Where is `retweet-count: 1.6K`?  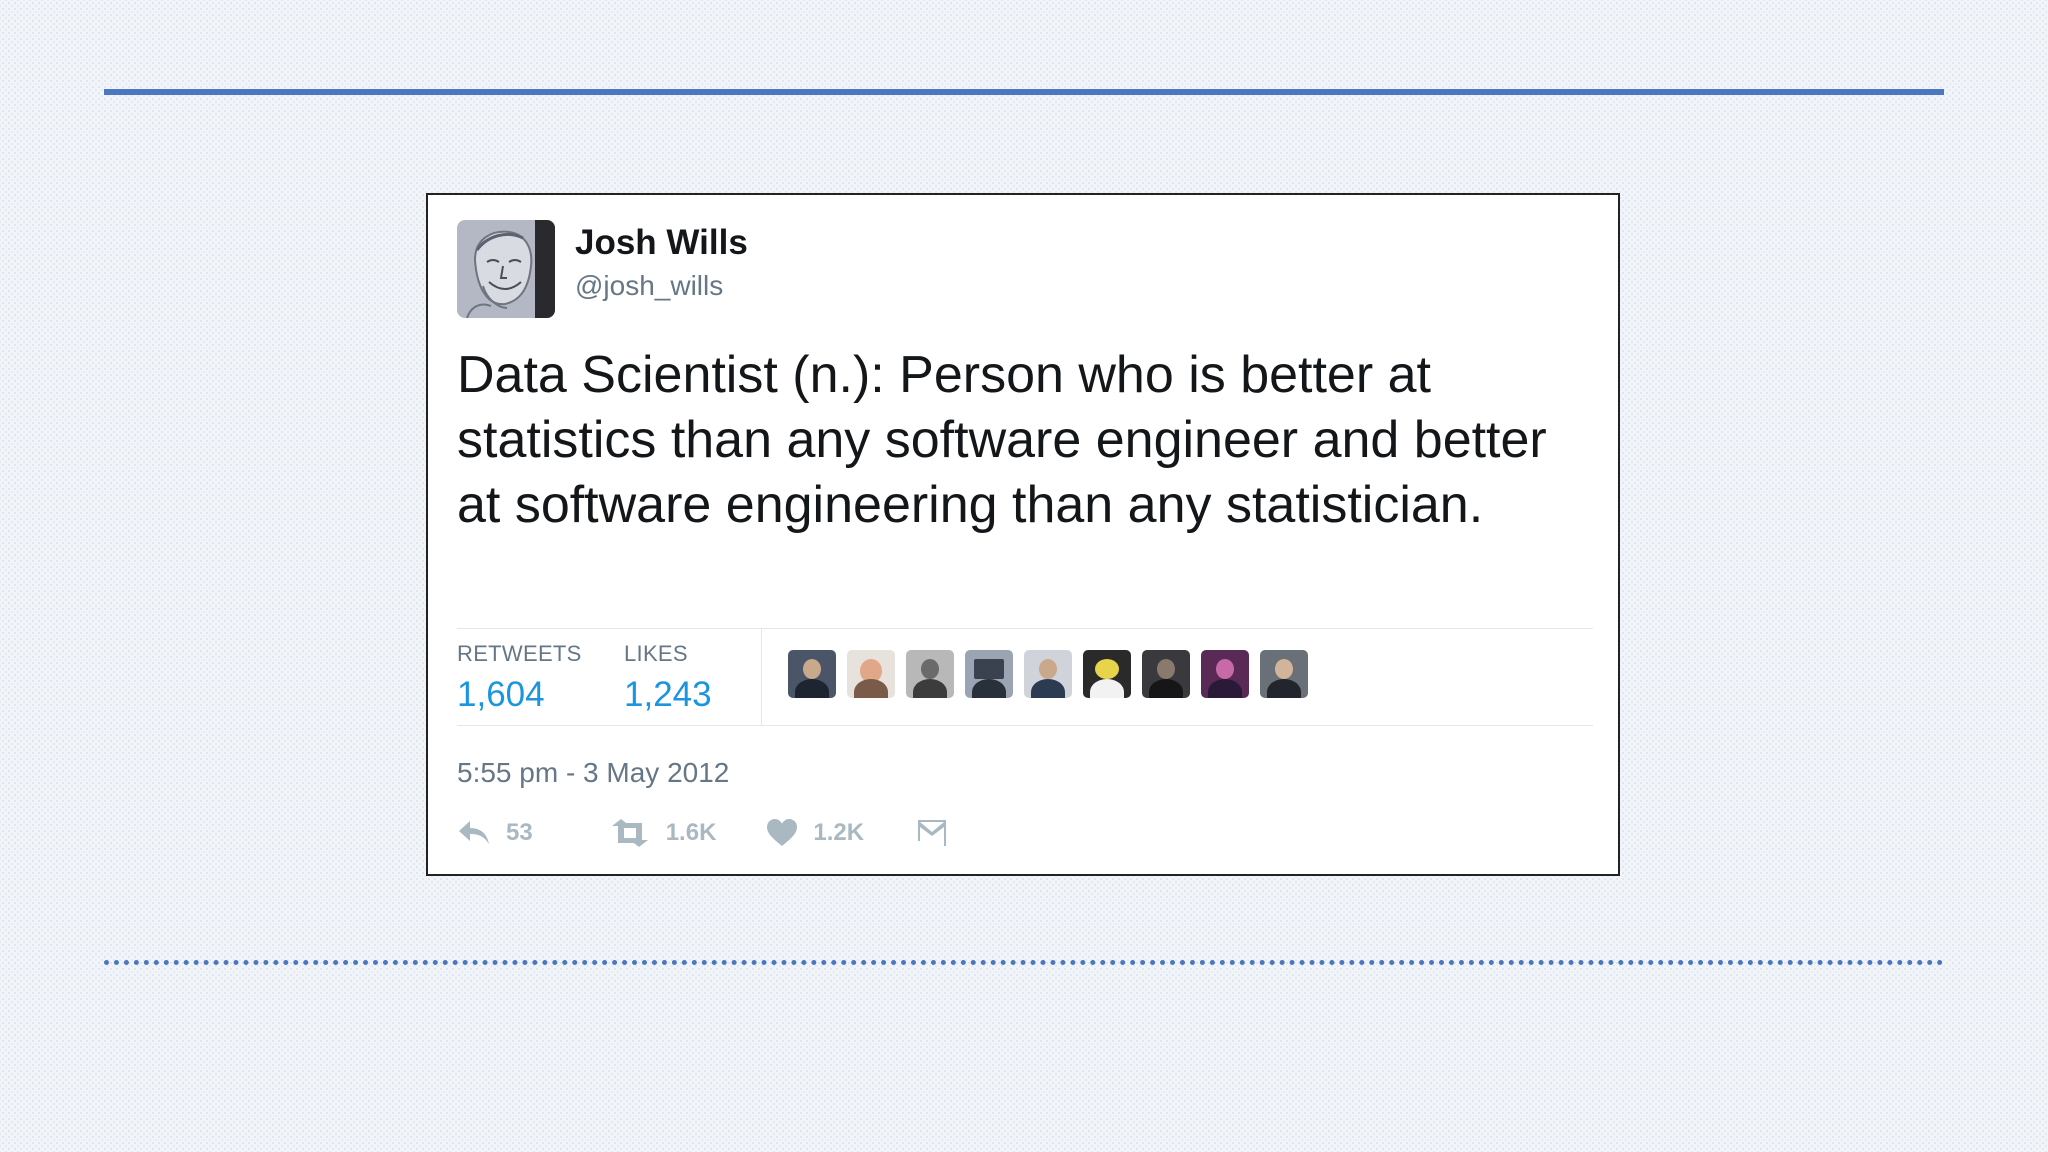 retweet-count: 1.6K is located at coordinates (691, 832).